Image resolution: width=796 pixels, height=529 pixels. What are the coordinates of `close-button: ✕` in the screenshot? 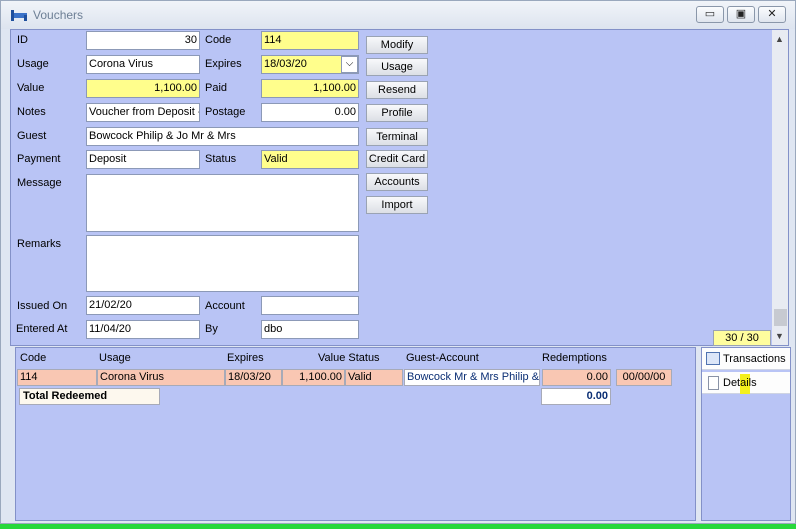 It's located at (772, 14).